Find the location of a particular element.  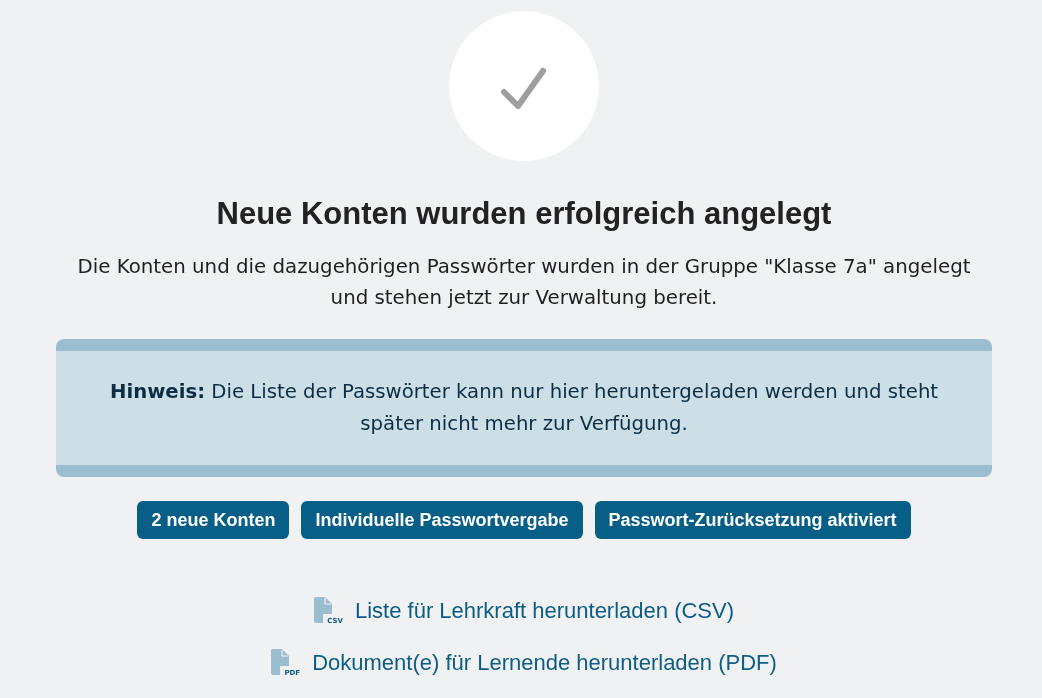

description-text: Die Konten und die dazugehörigen Passwörter wurden in der Gruppe "Klasse 7a" angelegt und stehen jetzt zur Verwaltung bereit. is located at coordinates (524, 282).